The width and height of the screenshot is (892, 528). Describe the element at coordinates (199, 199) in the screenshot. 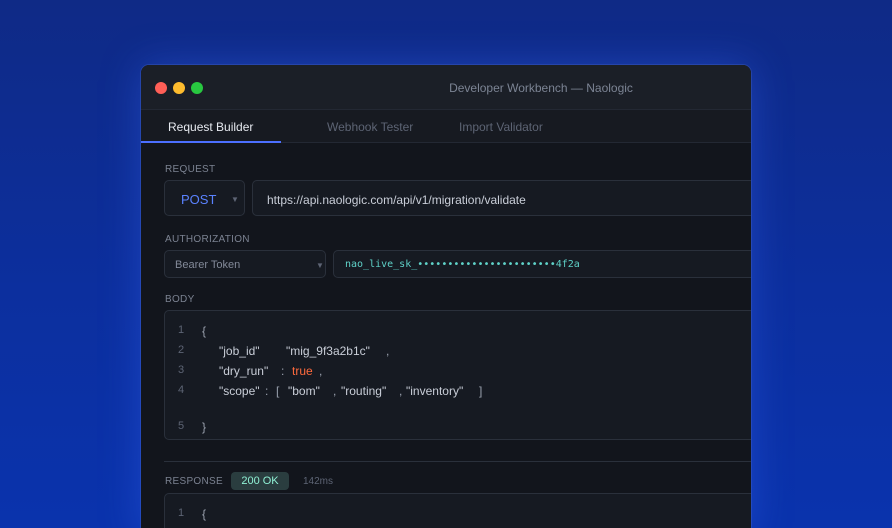

I see `method-value: POST` at that location.